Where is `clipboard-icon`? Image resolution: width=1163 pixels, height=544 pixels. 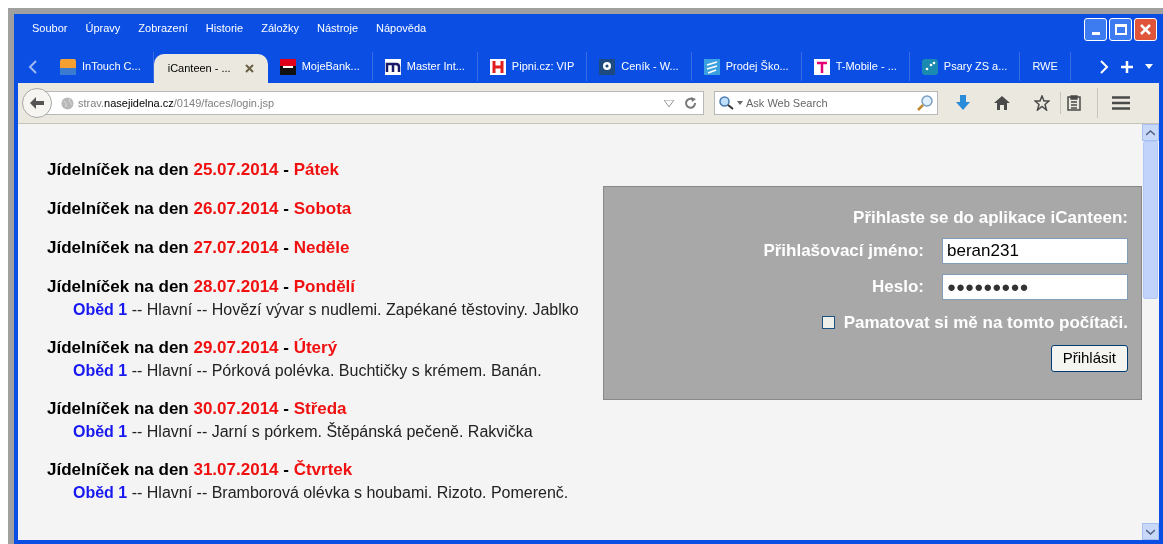
clipboard-icon is located at coordinates (1074, 103).